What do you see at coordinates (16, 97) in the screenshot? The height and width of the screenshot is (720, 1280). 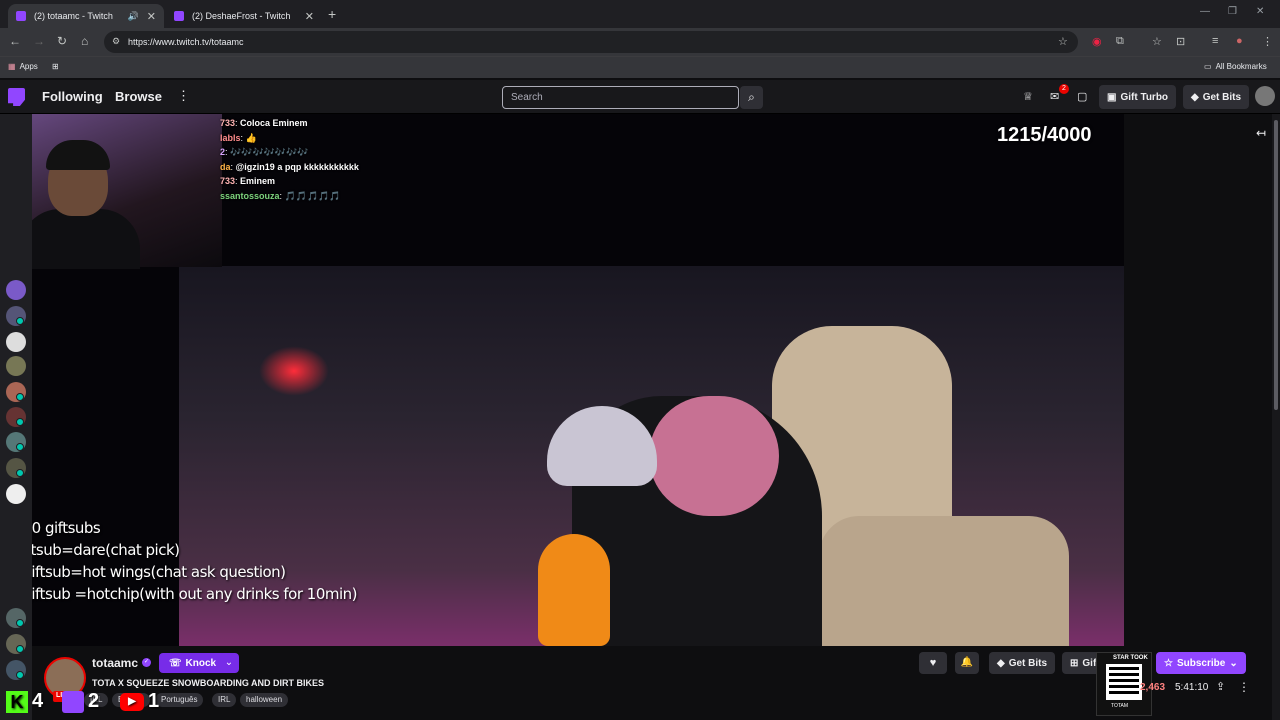 I see `twitch-logo-icon` at bounding box center [16, 97].